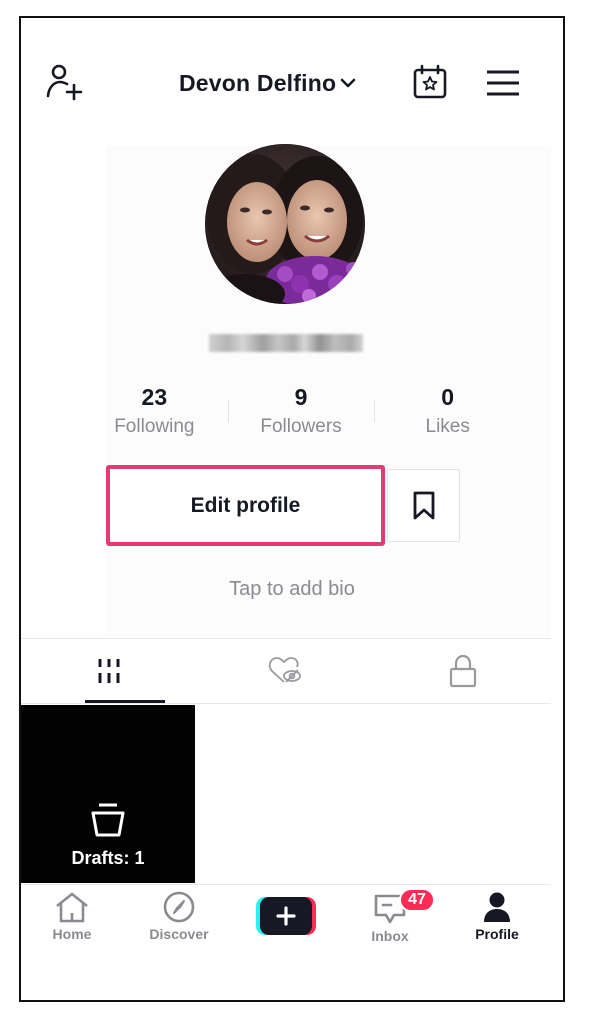  Describe the element at coordinates (286, 703) in the screenshot. I see `divider` at that location.